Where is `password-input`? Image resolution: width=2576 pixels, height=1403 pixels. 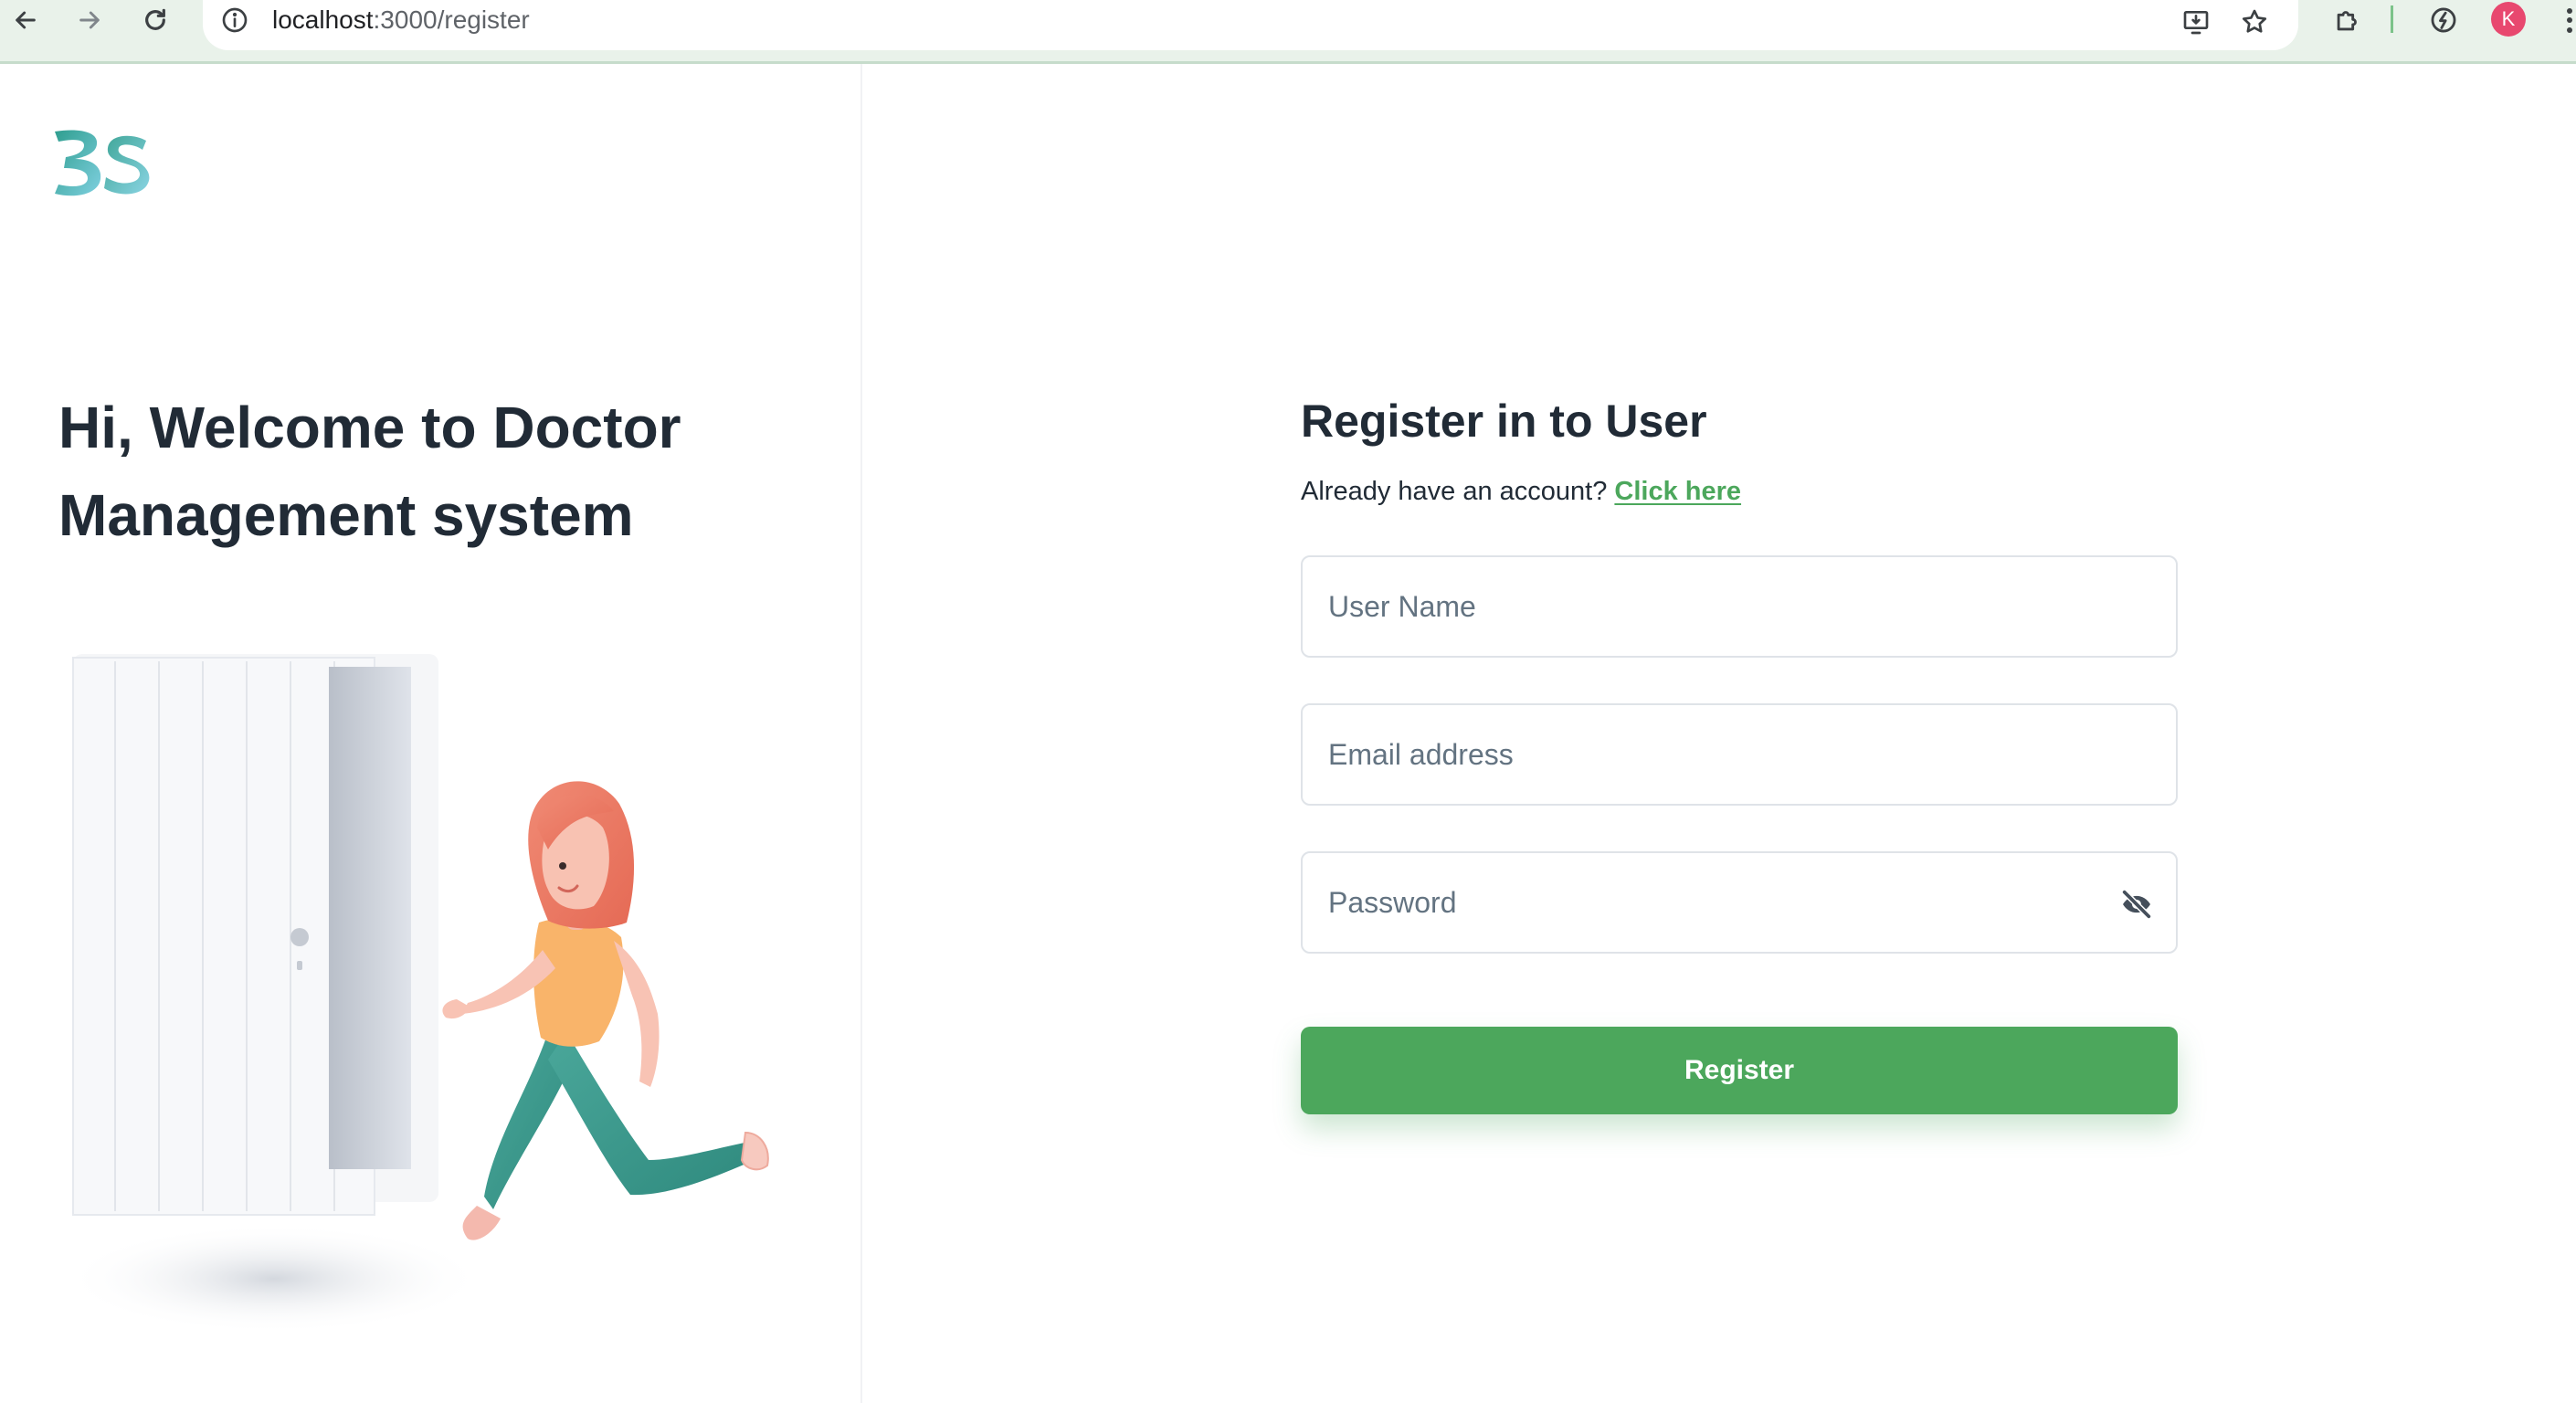 password-input is located at coordinates (1739, 903).